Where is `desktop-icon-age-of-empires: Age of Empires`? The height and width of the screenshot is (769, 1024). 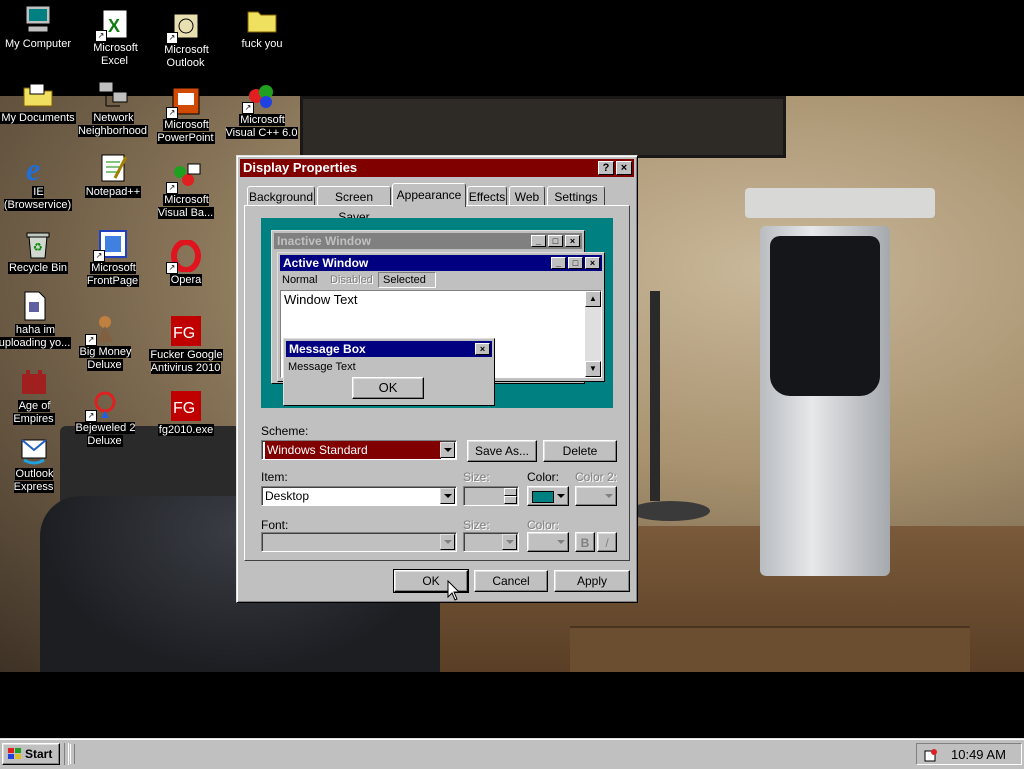 desktop-icon-age-of-empires: Age of Empires is located at coordinates (36, 396).